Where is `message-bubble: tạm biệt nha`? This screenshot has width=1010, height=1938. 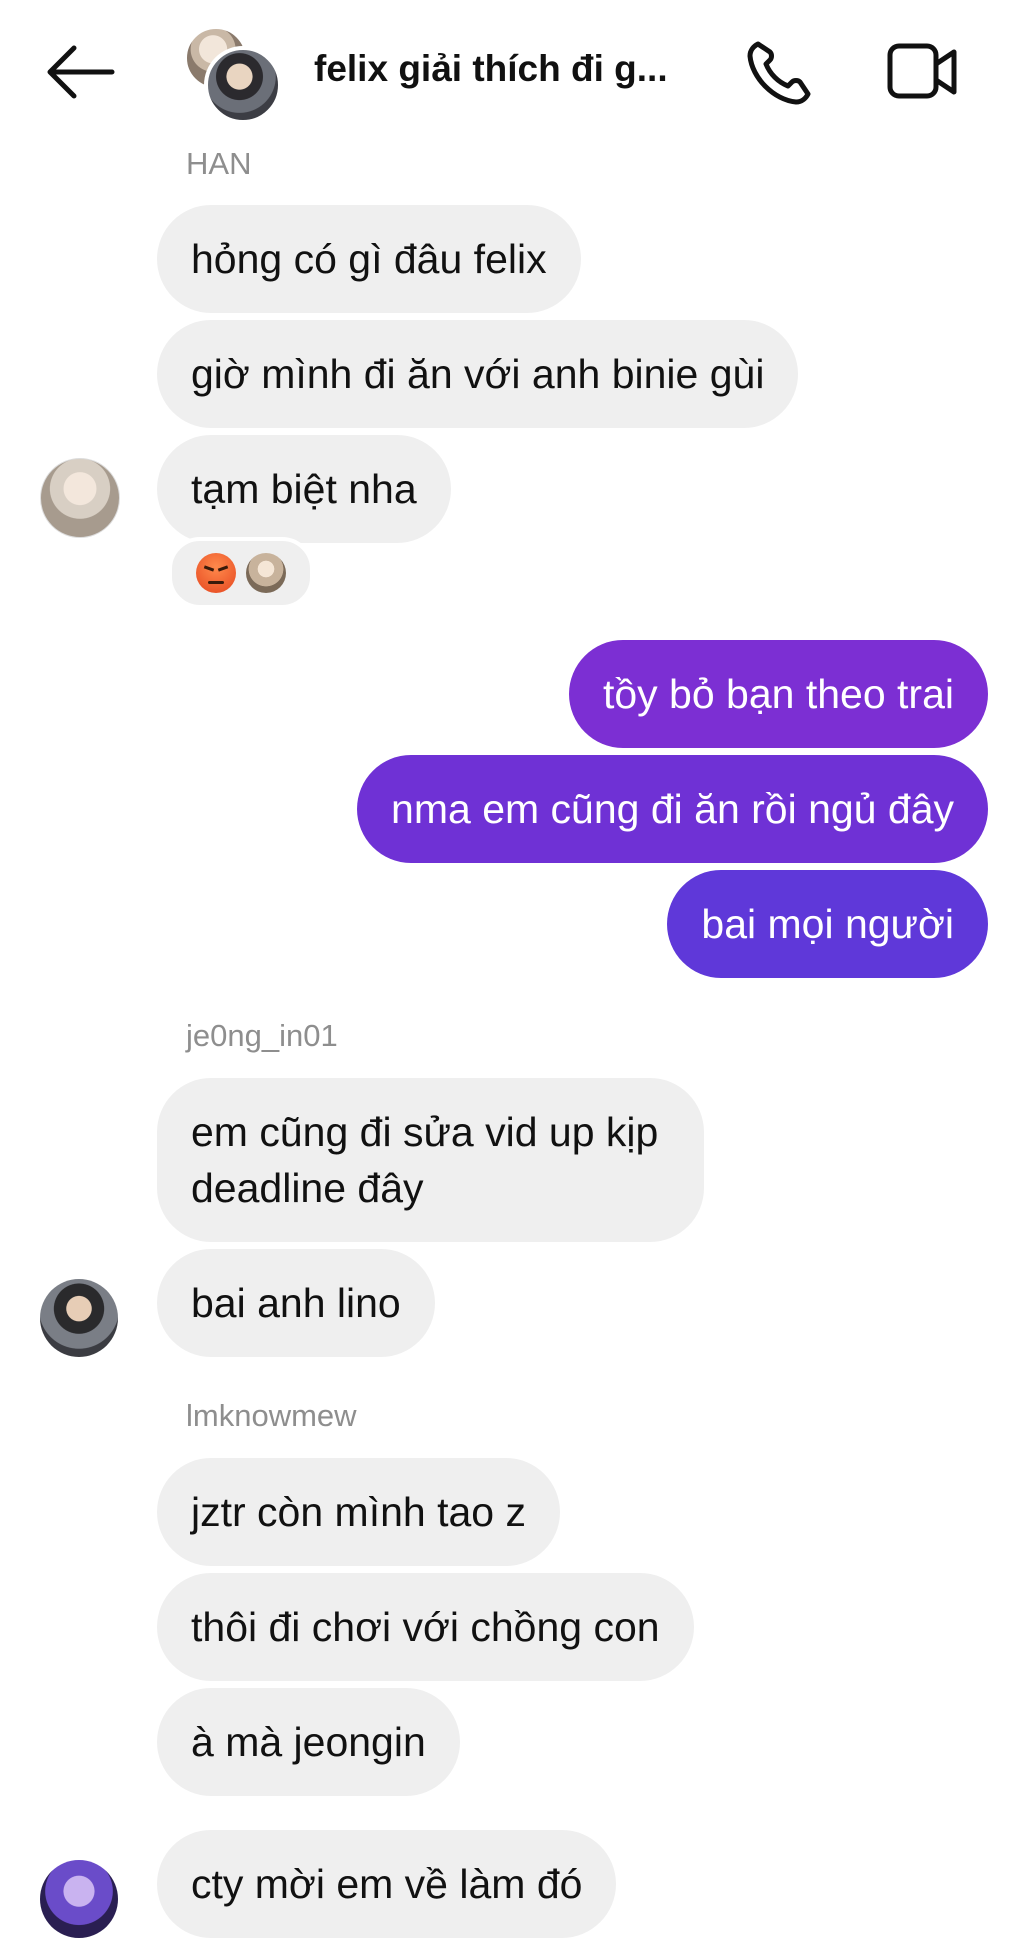 message-bubble: tạm biệt nha is located at coordinates (304, 489).